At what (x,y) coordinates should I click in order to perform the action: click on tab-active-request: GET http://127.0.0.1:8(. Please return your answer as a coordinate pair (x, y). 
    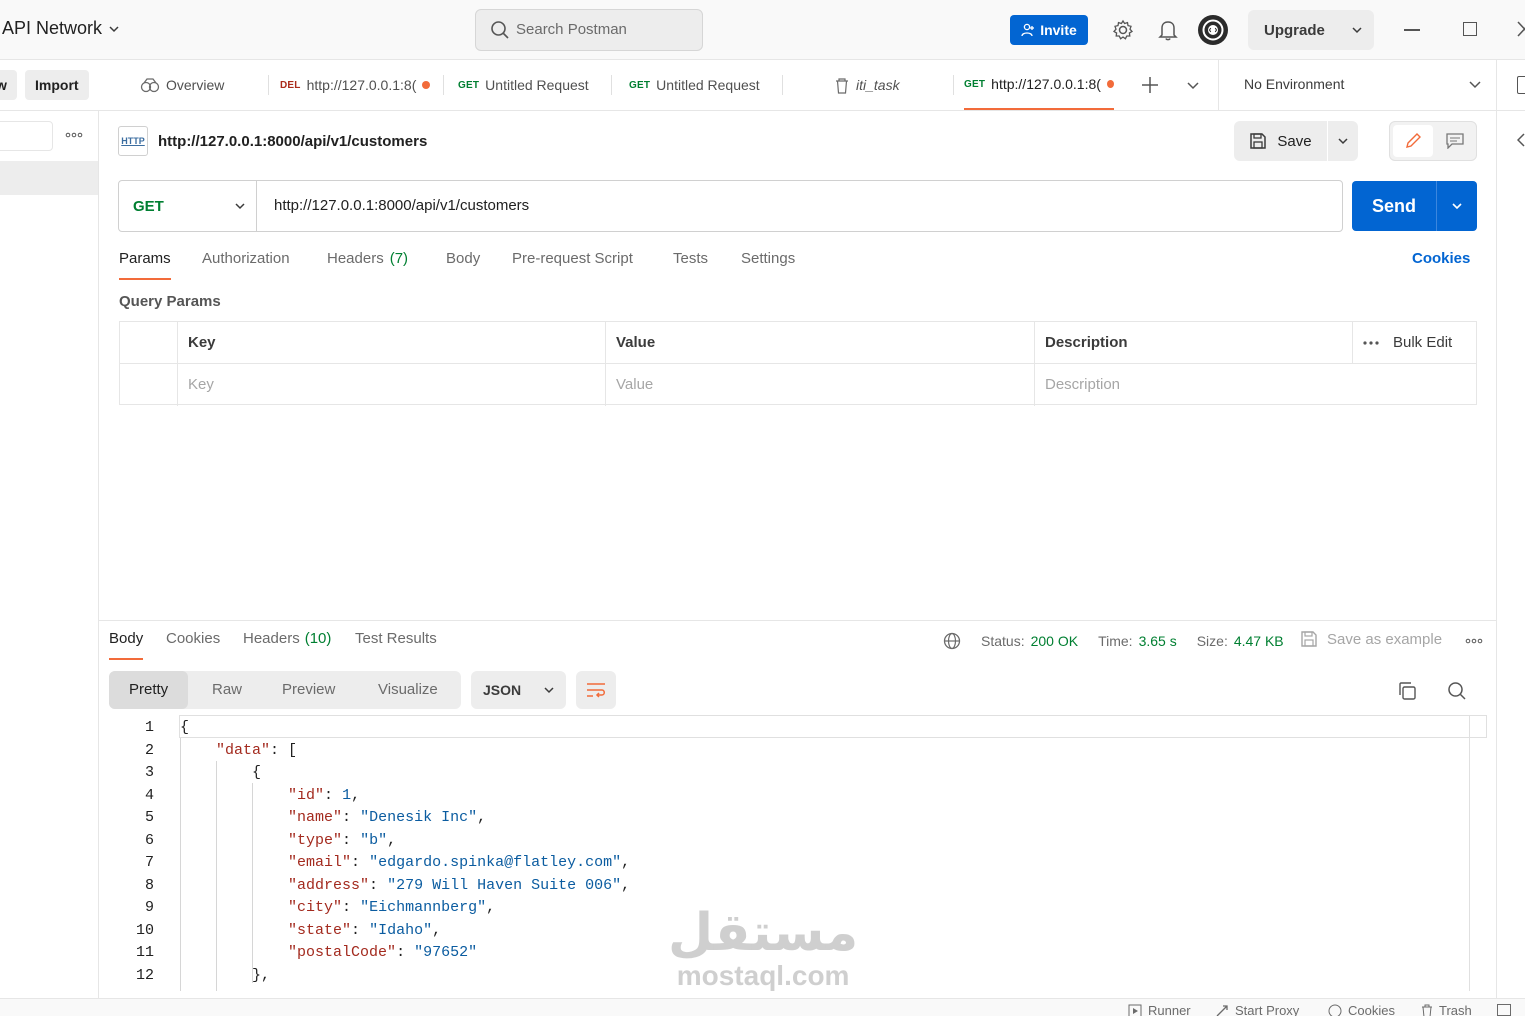
    Looking at the image, I should click on (1039, 85).